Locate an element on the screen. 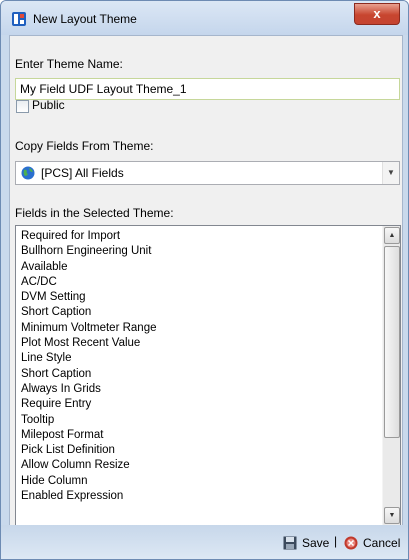  save-icon is located at coordinates (290, 543).